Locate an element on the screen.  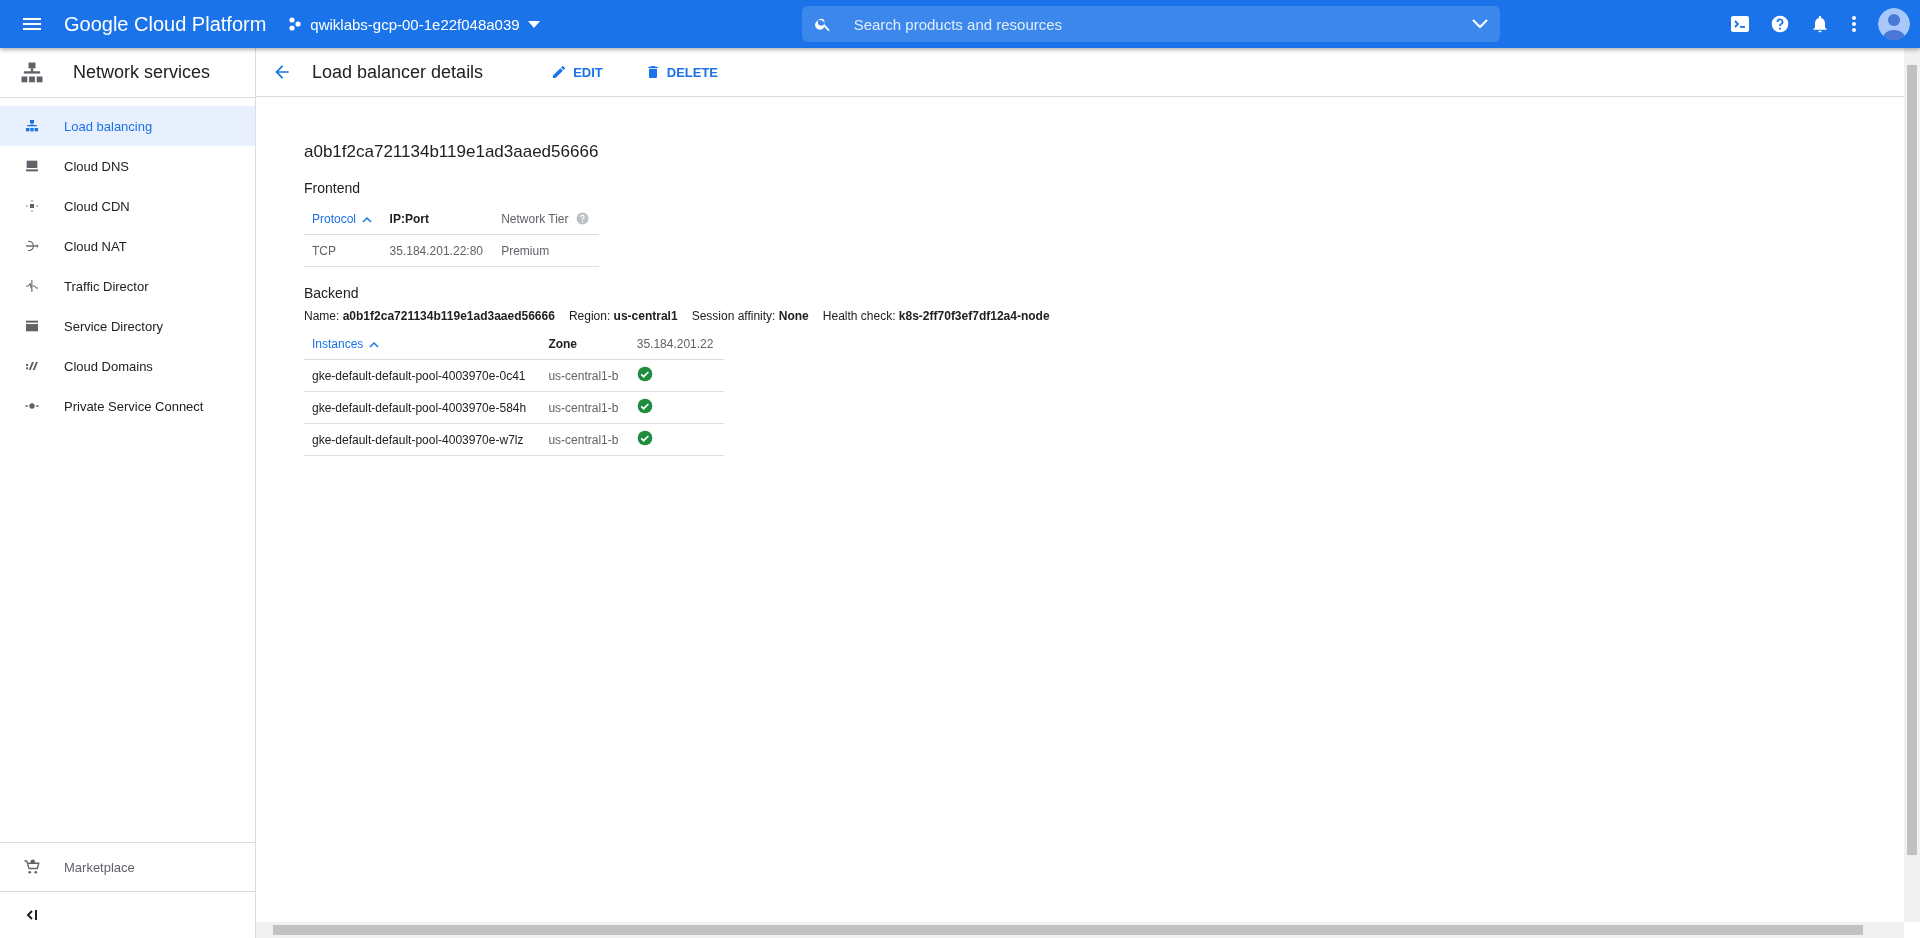
table-cell: TCP is located at coordinates (343, 250).